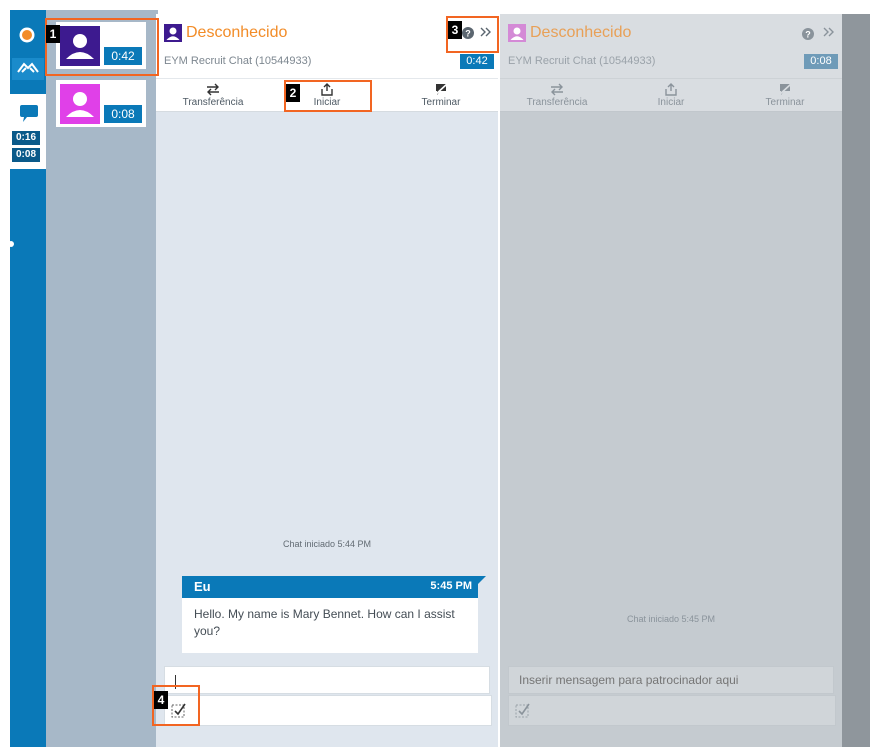 This screenshot has width=870, height=747. I want to click on rail-timer: 0:16, so click(26, 138).